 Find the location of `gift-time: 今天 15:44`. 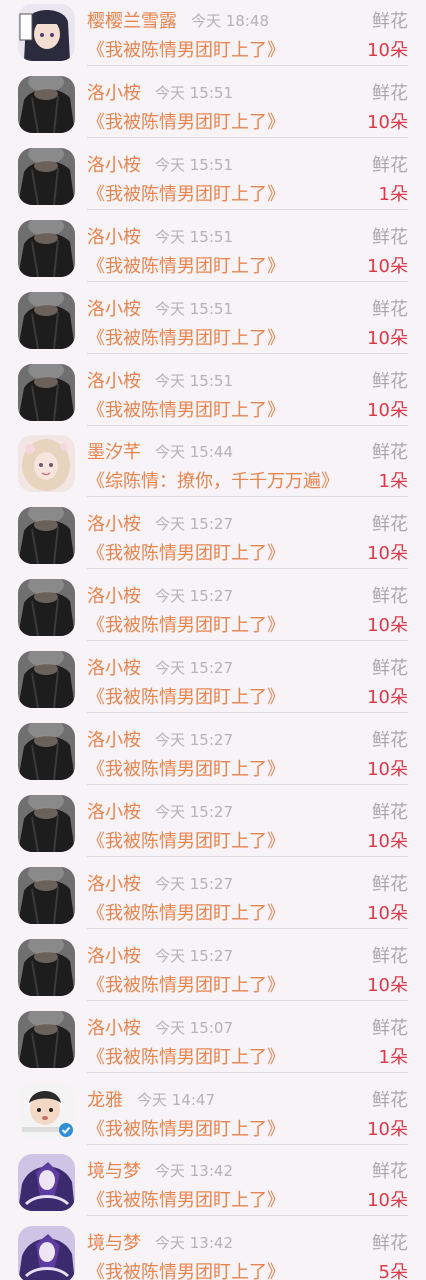

gift-time: 今天 15:44 is located at coordinates (194, 452).